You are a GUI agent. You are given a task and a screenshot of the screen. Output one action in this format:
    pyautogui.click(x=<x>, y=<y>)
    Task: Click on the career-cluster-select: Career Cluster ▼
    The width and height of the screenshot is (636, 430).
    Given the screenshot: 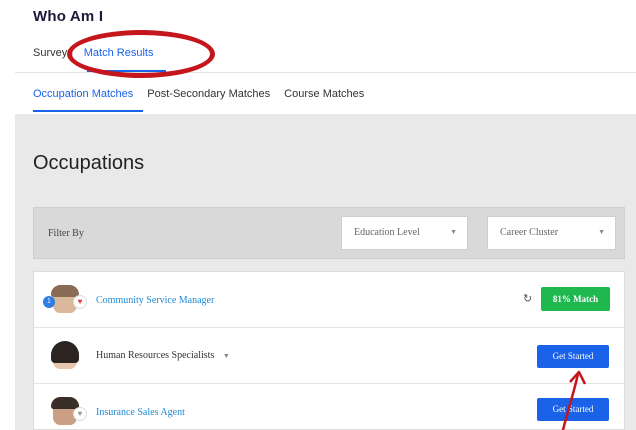 What is the action you would take?
    pyautogui.click(x=551, y=233)
    